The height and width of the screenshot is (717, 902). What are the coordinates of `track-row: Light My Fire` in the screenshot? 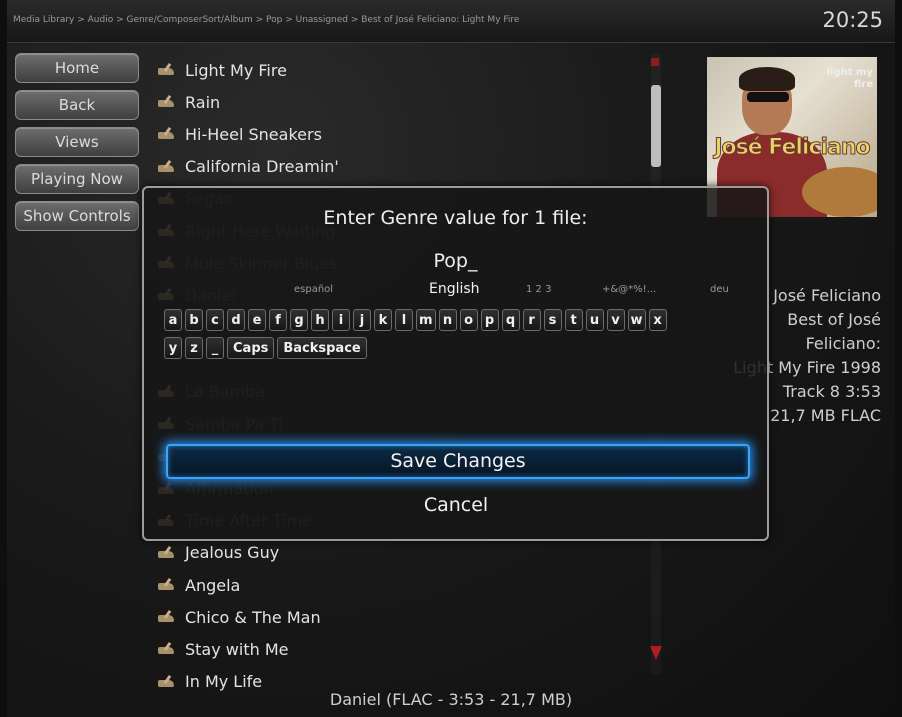 It's located at (307, 70).